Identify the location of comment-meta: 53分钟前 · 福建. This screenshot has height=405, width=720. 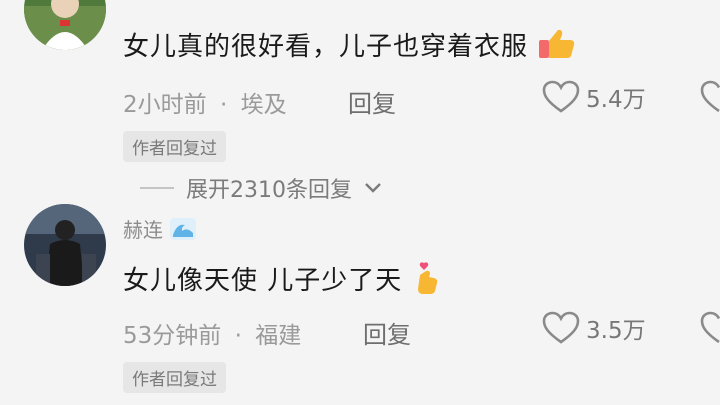
(212, 333).